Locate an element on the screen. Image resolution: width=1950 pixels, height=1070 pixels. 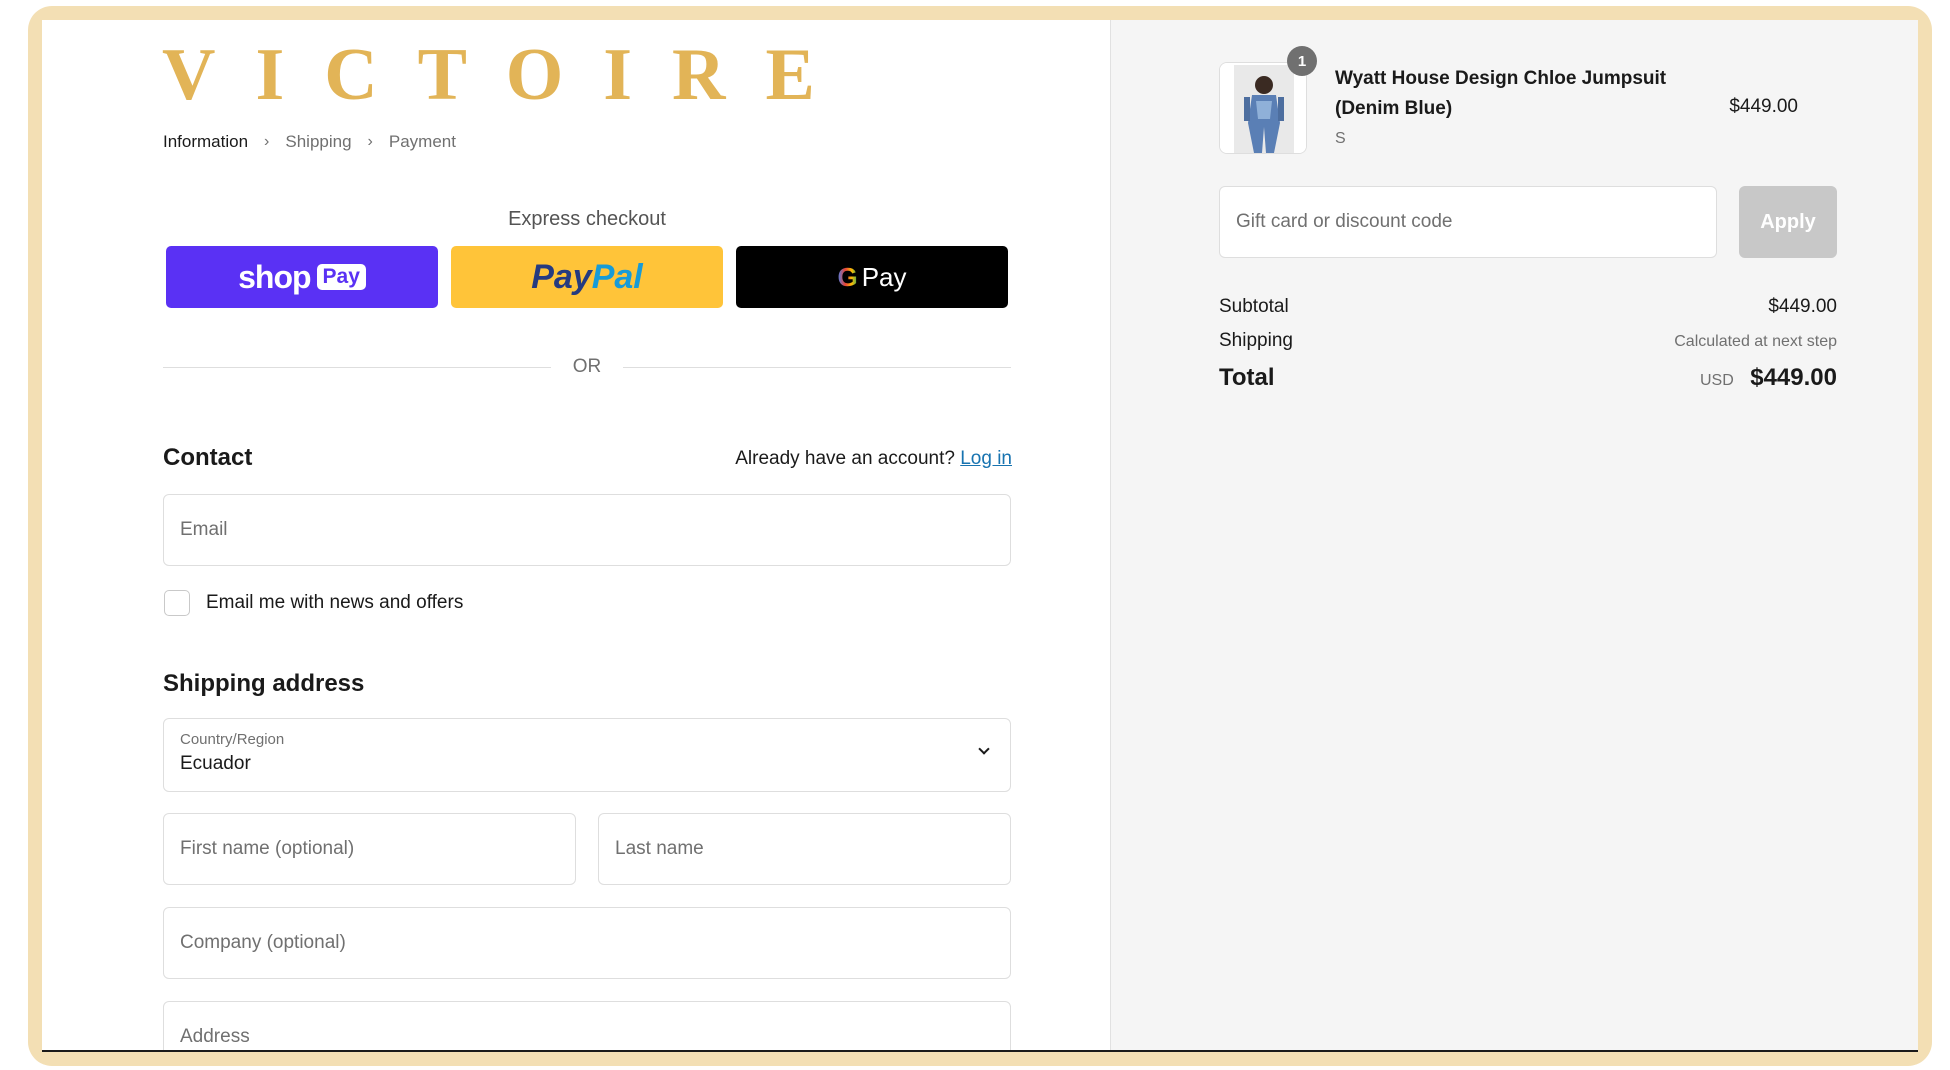
email-input is located at coordinates (587, 530).